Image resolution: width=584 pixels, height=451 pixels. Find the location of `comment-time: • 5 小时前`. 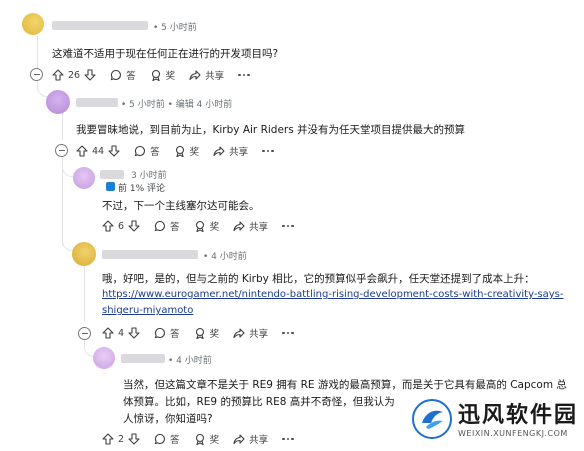

comment-time: • 5 小时前 is located at coordinates (175, 28).